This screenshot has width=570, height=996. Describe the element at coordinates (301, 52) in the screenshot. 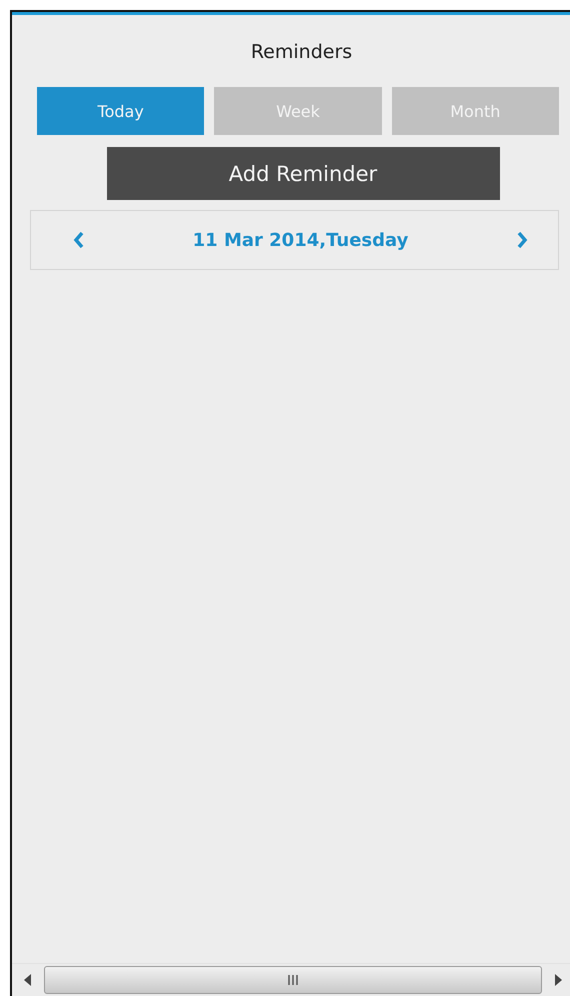

I see `page-title: Reminders` at that location.